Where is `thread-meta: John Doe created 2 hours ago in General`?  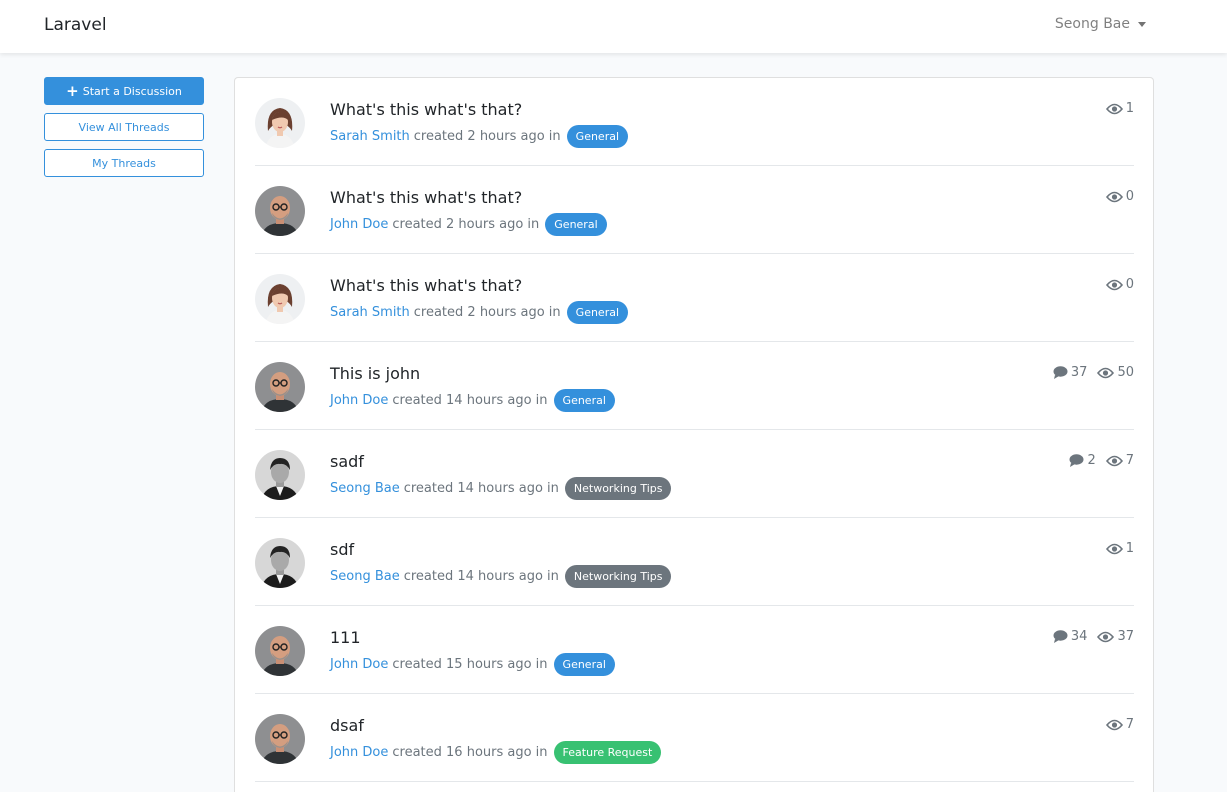 thread-meta: John Doe created 2 hours ago in General is located at coordinates (468, 224).